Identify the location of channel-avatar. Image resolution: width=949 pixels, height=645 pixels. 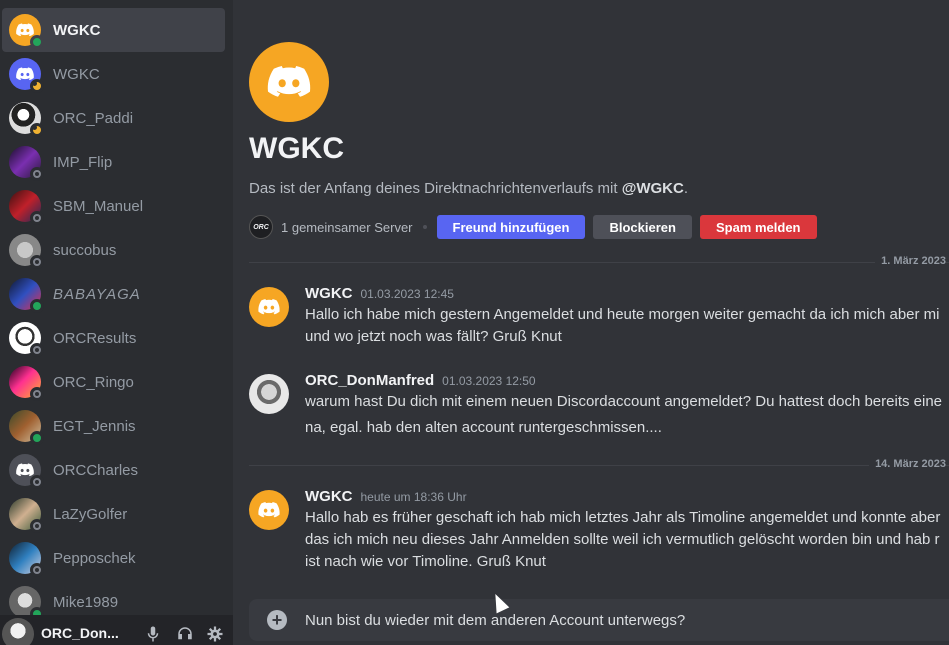
(289, 82).